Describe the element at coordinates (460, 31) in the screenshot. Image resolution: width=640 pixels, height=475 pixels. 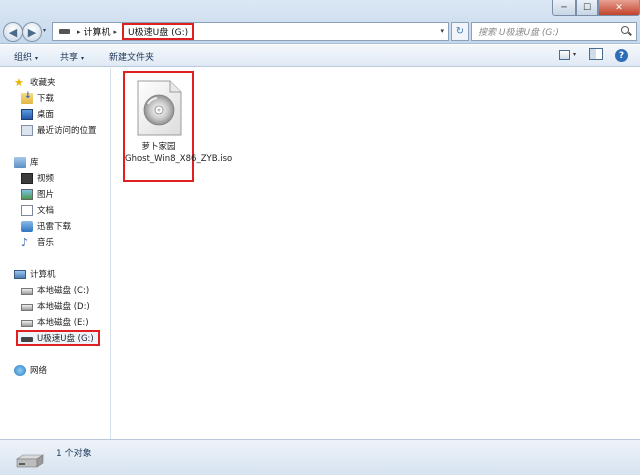
I see `refresh-button: ↻` at that location.